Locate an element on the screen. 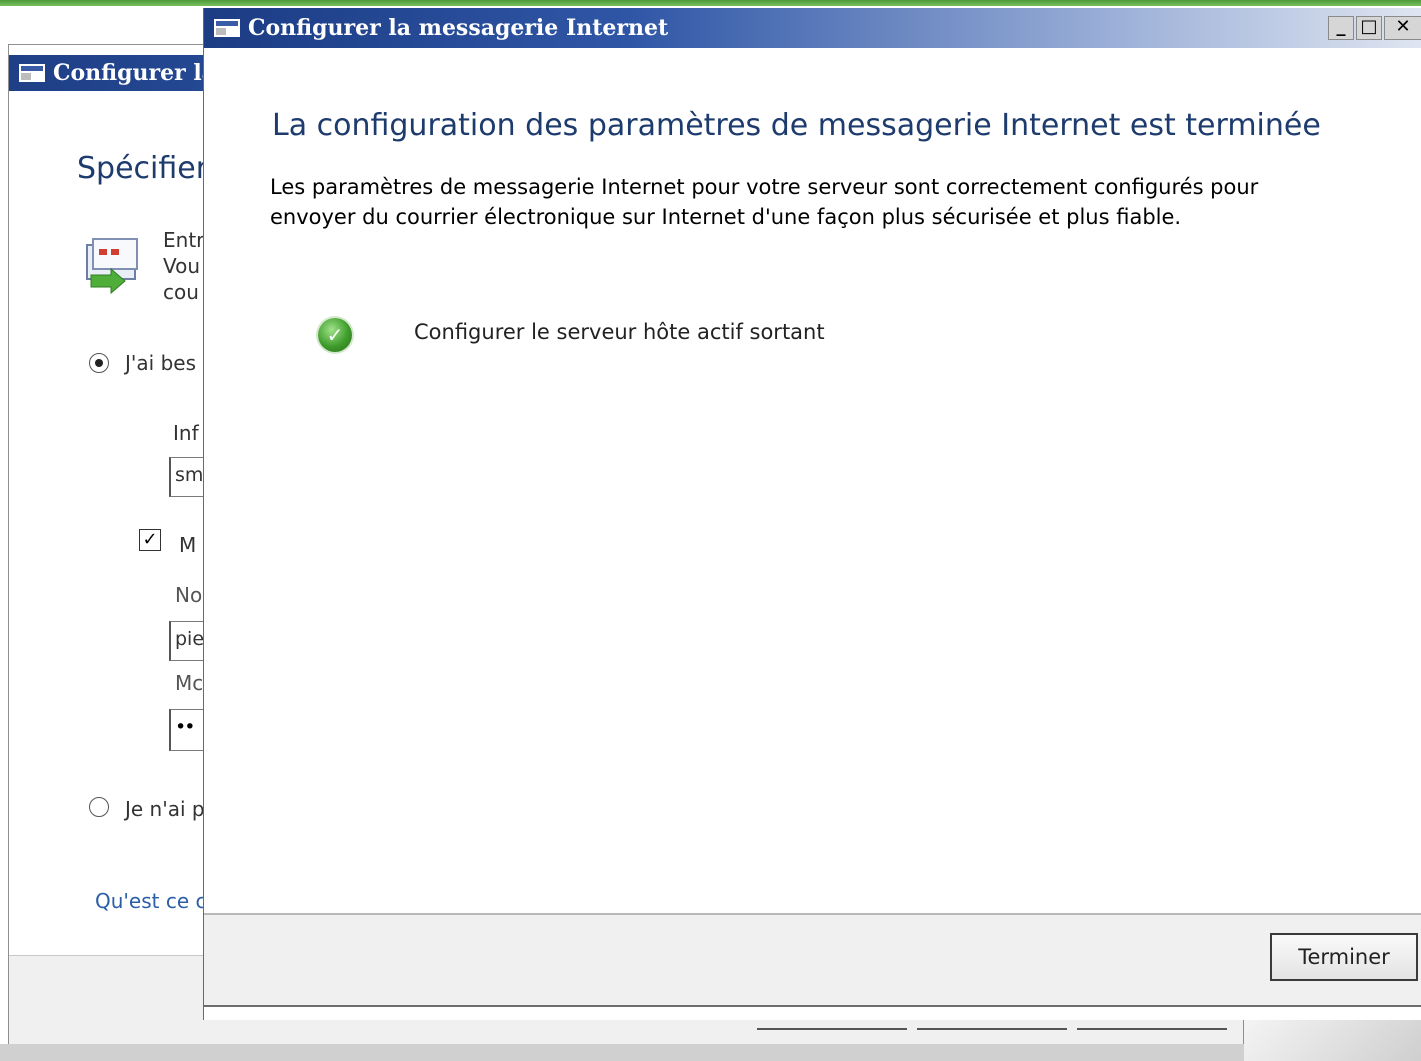 The height and width of the screenshot is (1061, 1421). close-button: ✕ is located at coordinates (1402, 28).